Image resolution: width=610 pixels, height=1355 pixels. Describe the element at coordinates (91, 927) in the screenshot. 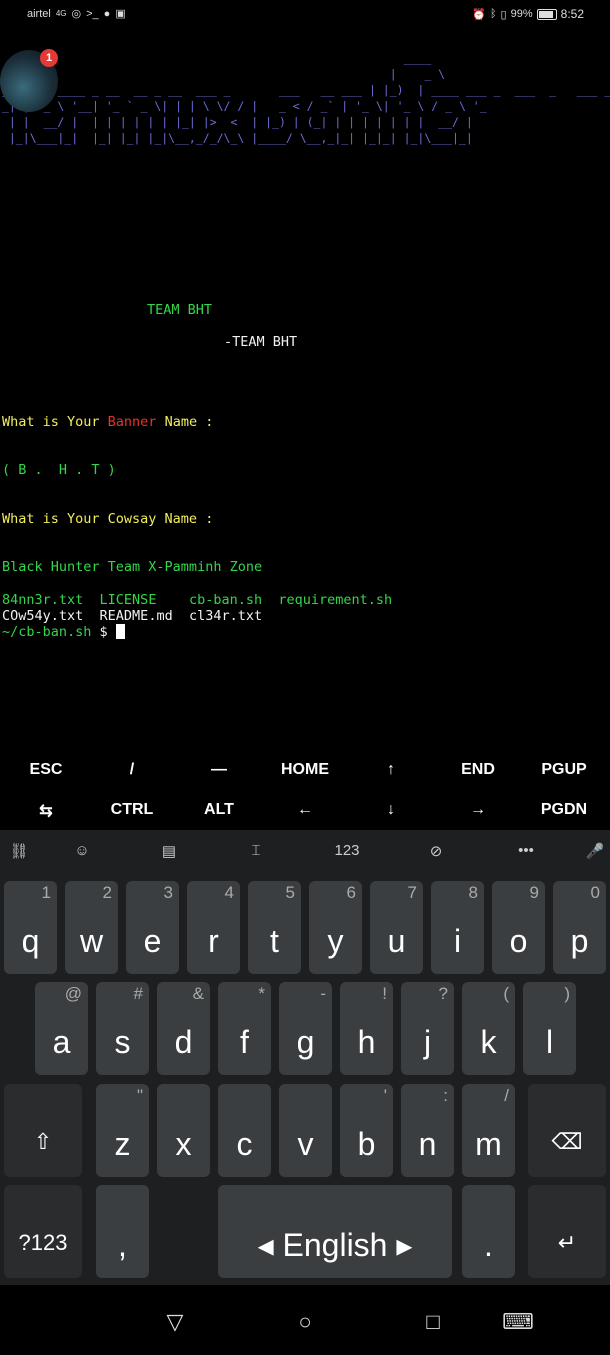

I see `key-w: w2` at that location.